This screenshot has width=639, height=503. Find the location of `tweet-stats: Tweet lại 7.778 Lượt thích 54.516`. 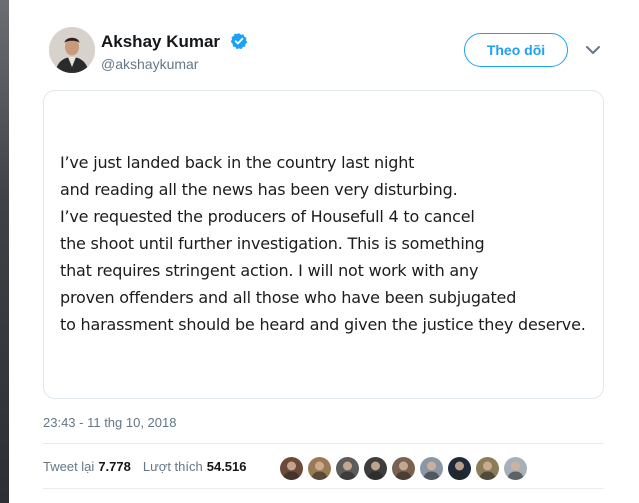

tweet-stats: Tweet lại 7.778 Lượt thích 54.516 is located at coordinates (145, 466).